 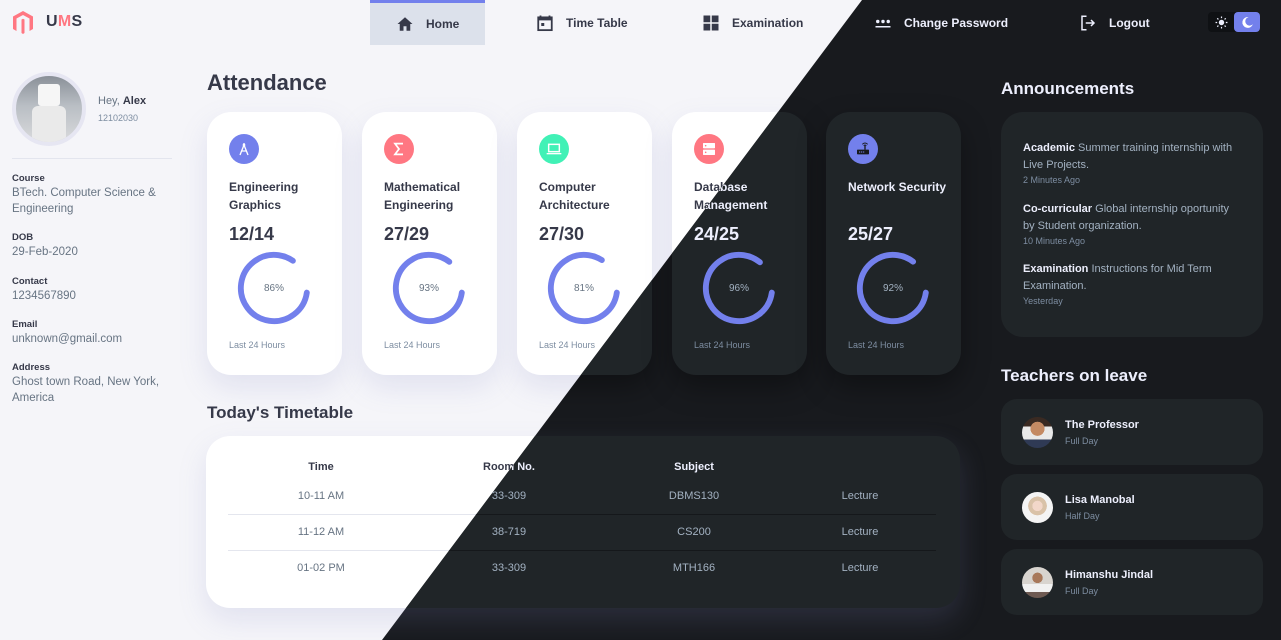 What do you see at coordinates (321, 532) in the screenshot?
I see `cell-time: 11-12 AM` at bounding box center [321, 532].